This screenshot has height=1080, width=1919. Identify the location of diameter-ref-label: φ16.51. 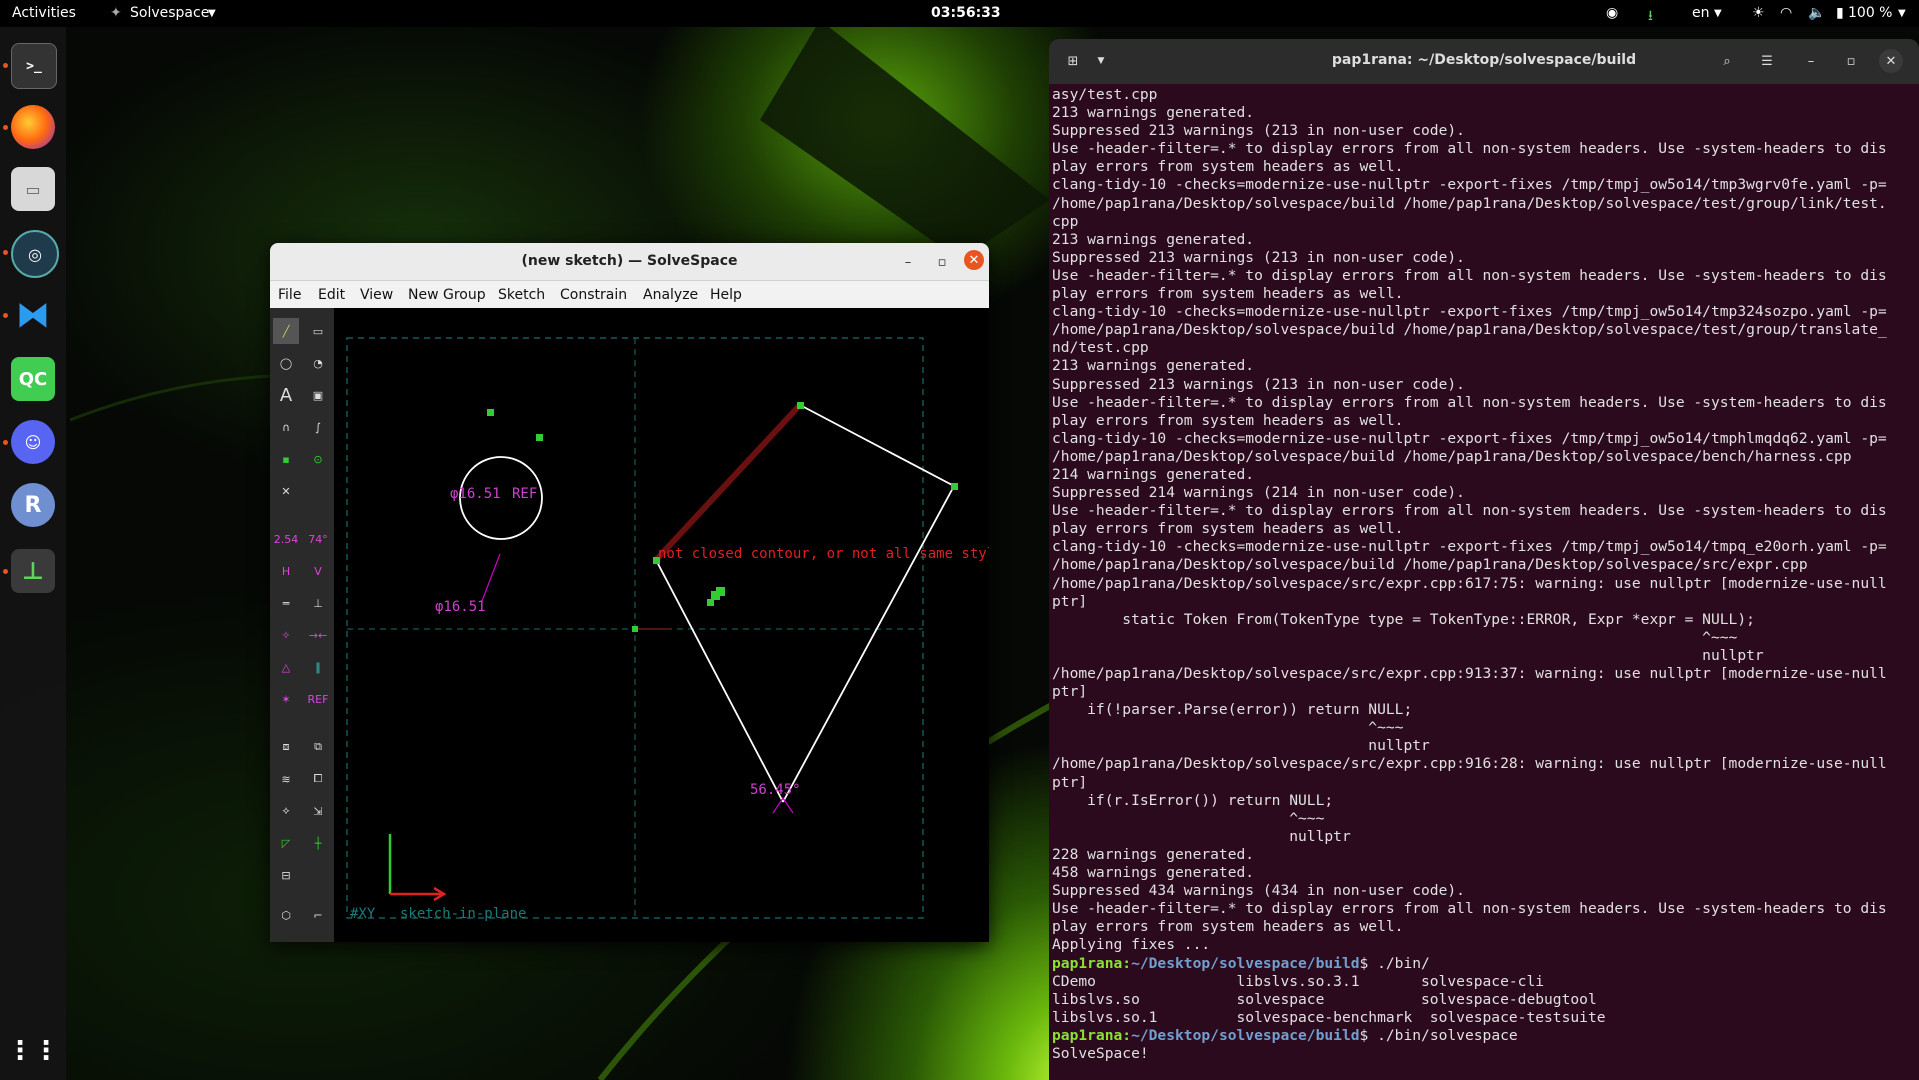
(460, 607).